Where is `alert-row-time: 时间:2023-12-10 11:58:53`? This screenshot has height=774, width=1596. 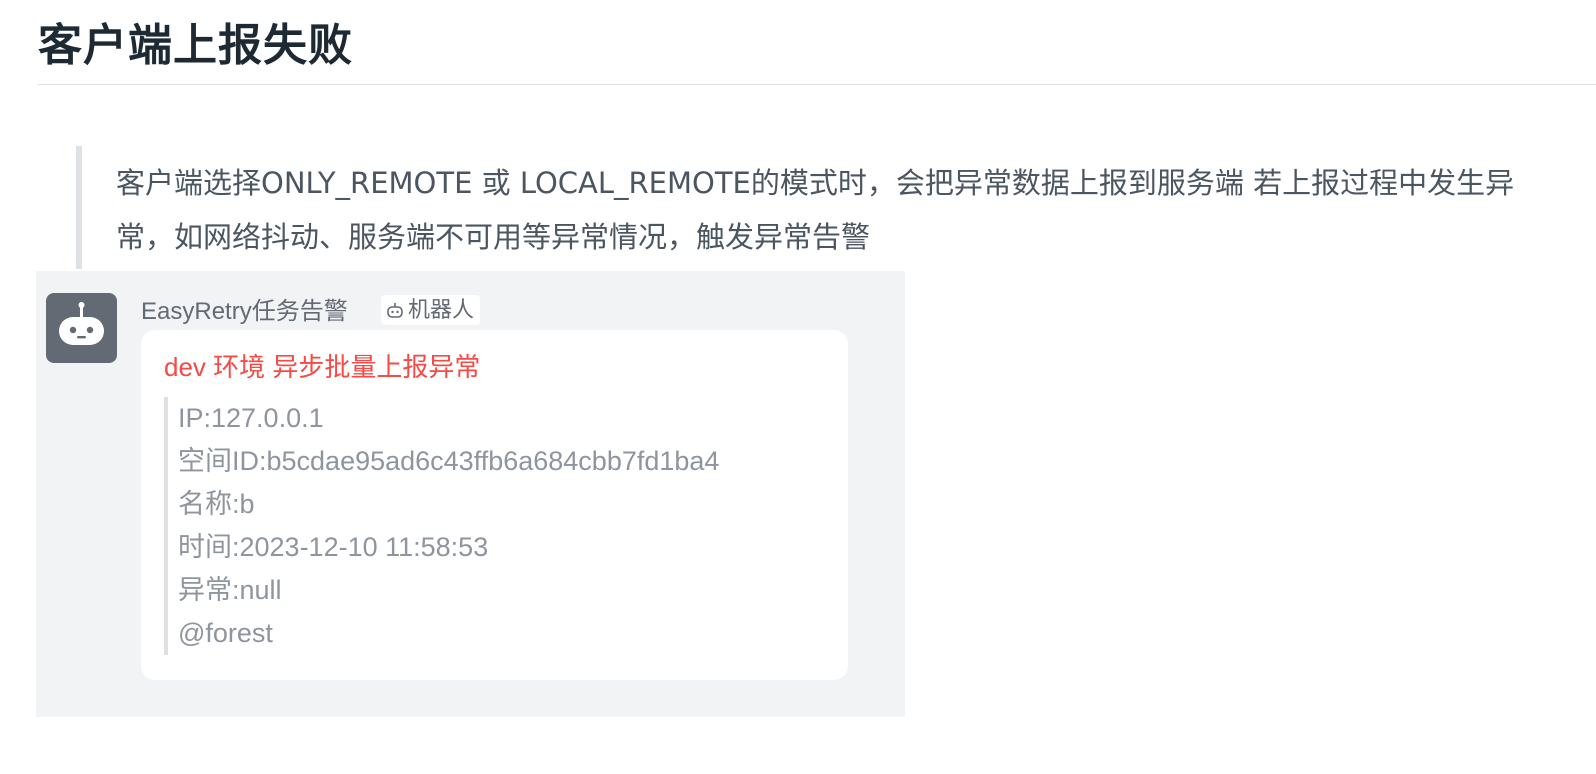 alert-row-time: 时间:2023-12-10 11:58:53 is located at coordinates (333, 547).